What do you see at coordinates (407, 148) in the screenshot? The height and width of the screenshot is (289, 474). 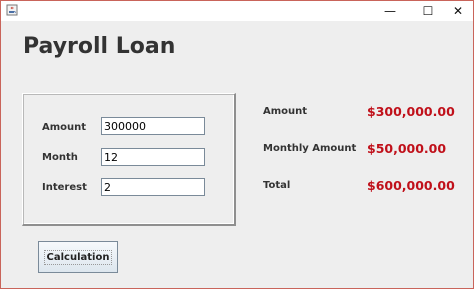 I see `result-monthly-value: $50,000.00` at bounding box center [407, 148].